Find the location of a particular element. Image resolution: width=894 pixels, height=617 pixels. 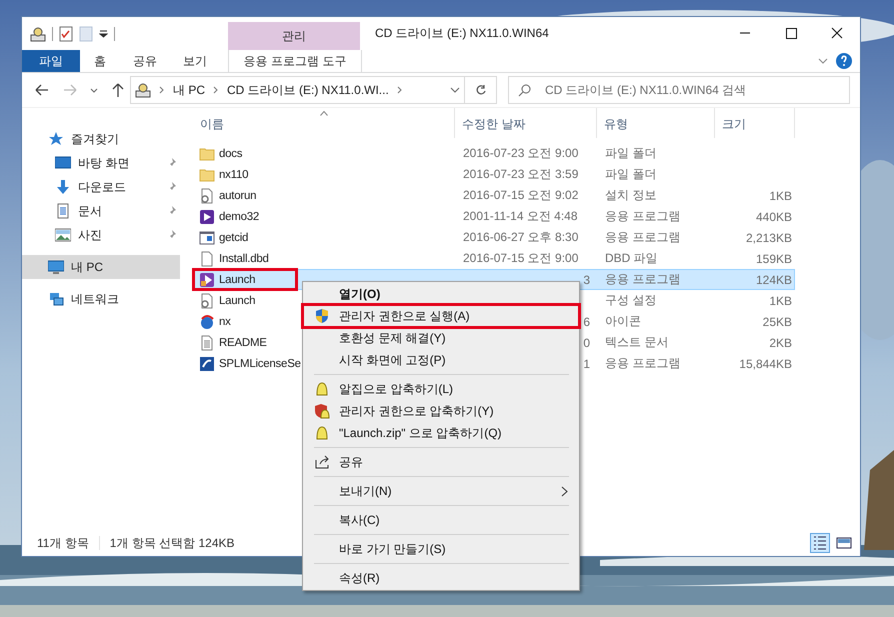

breadcrumb: 내 PC is located at coordinates (189, 90).